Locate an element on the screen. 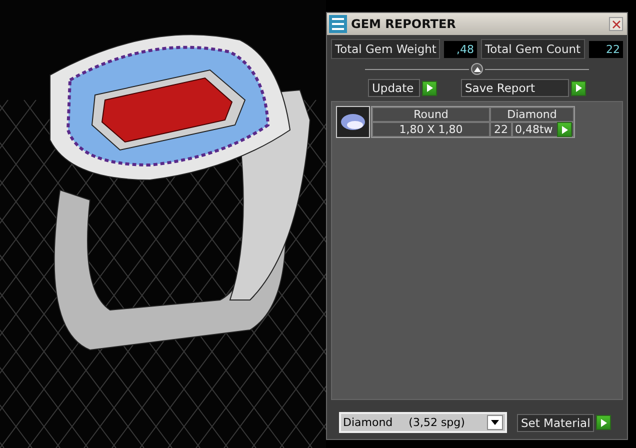 This screenshot has width=636, height=448. table-cell: 22 is located at coordinates (501, 129).